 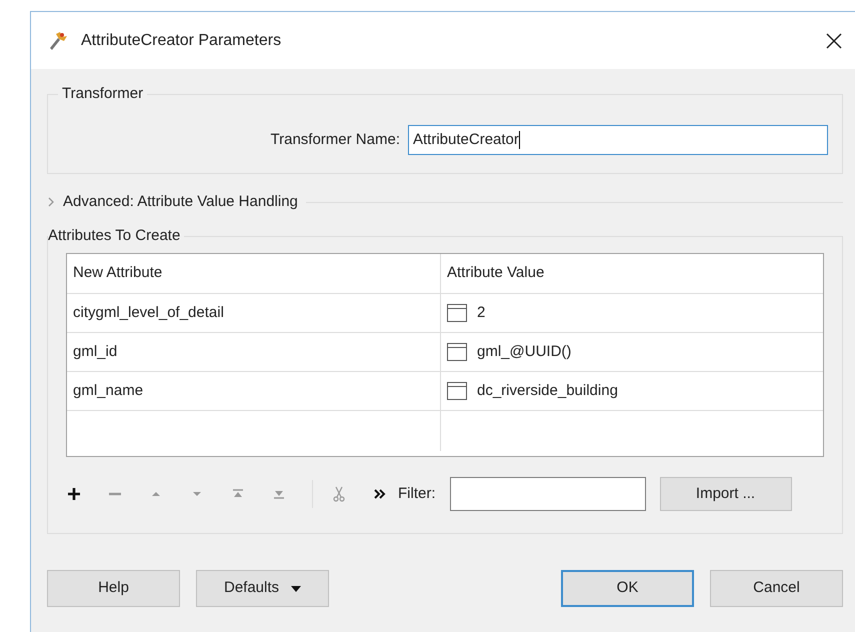 I want to click on dropdown-button: Defaults, so click(x=262, y=588).